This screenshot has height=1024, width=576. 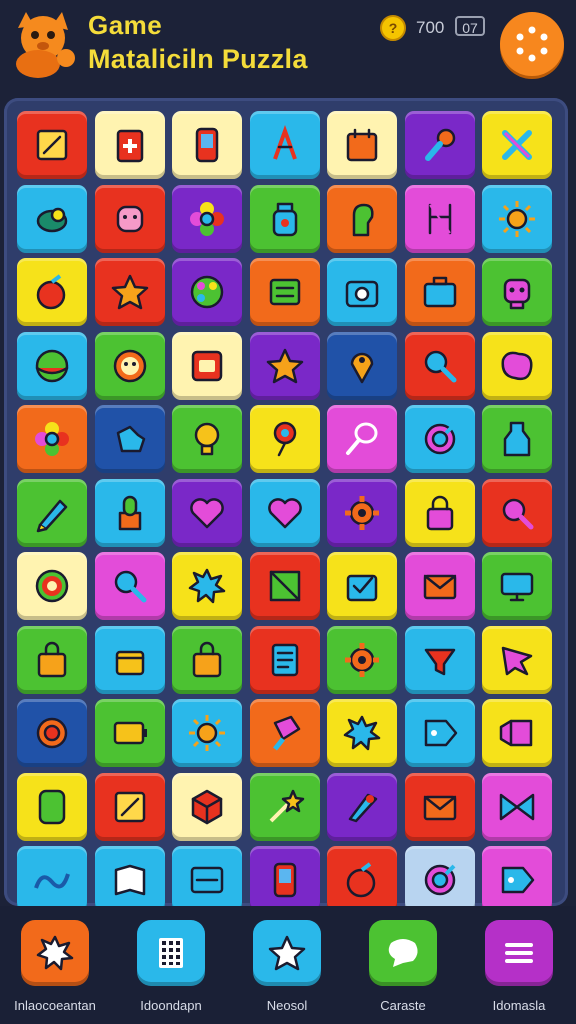 I want to click on chair-icon, so click(x=439, y=218).